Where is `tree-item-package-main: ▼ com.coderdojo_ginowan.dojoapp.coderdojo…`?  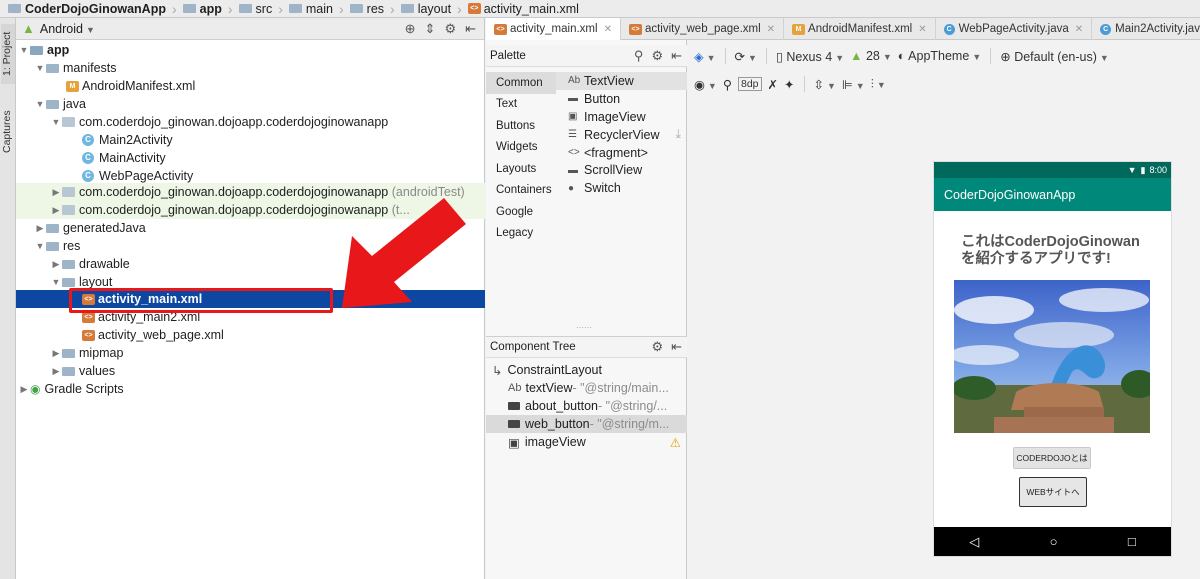
tree-item-package-main: ▼ com.coderdojo_ginowan.dojoapp.coderdojo… is located at coordinates (250, 122).